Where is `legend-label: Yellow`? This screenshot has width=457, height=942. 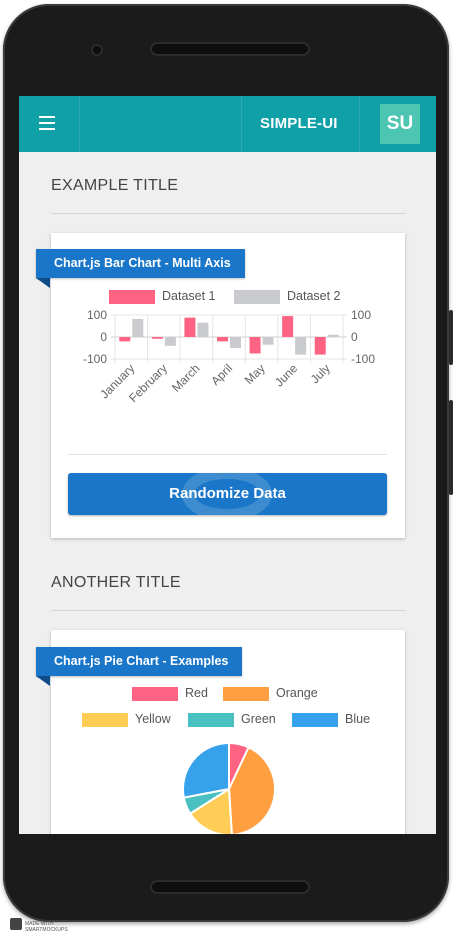
legend-label: Yellow is located at coordinates (153, 719).